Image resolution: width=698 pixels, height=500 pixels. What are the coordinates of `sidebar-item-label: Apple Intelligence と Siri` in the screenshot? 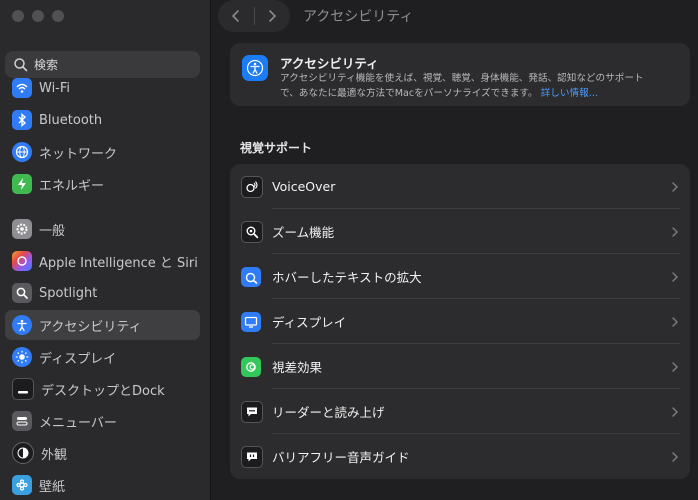 It's located at (118, 263).